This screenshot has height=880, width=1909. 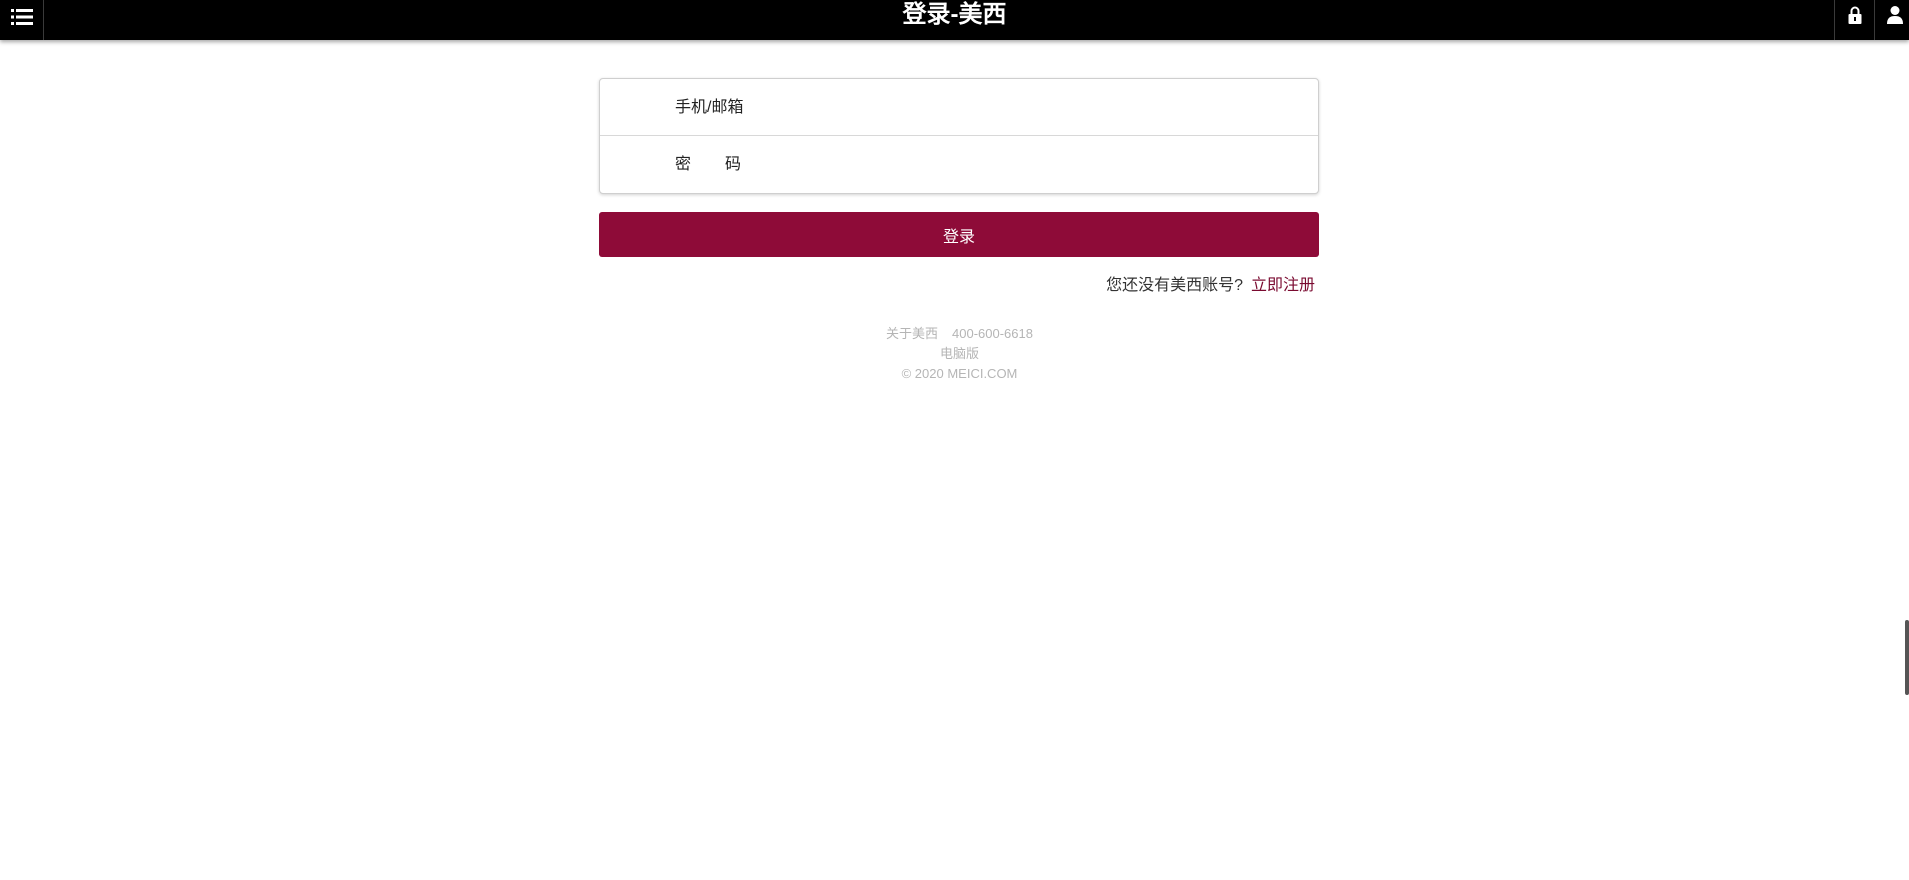 I want to click on account-field: 手机/邮箱, so click(x=959, y=107).